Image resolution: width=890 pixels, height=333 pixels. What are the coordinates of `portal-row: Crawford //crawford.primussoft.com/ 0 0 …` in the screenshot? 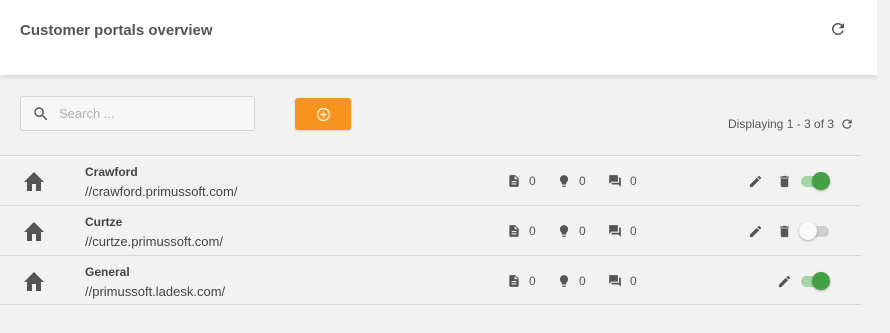 It's located at (430, 180).